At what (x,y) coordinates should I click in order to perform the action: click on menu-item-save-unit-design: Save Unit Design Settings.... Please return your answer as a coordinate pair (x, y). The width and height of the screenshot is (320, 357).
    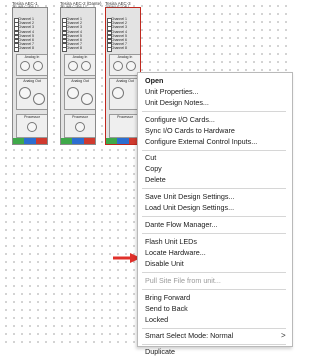
    Looking at the image, I should click on (190, 197).